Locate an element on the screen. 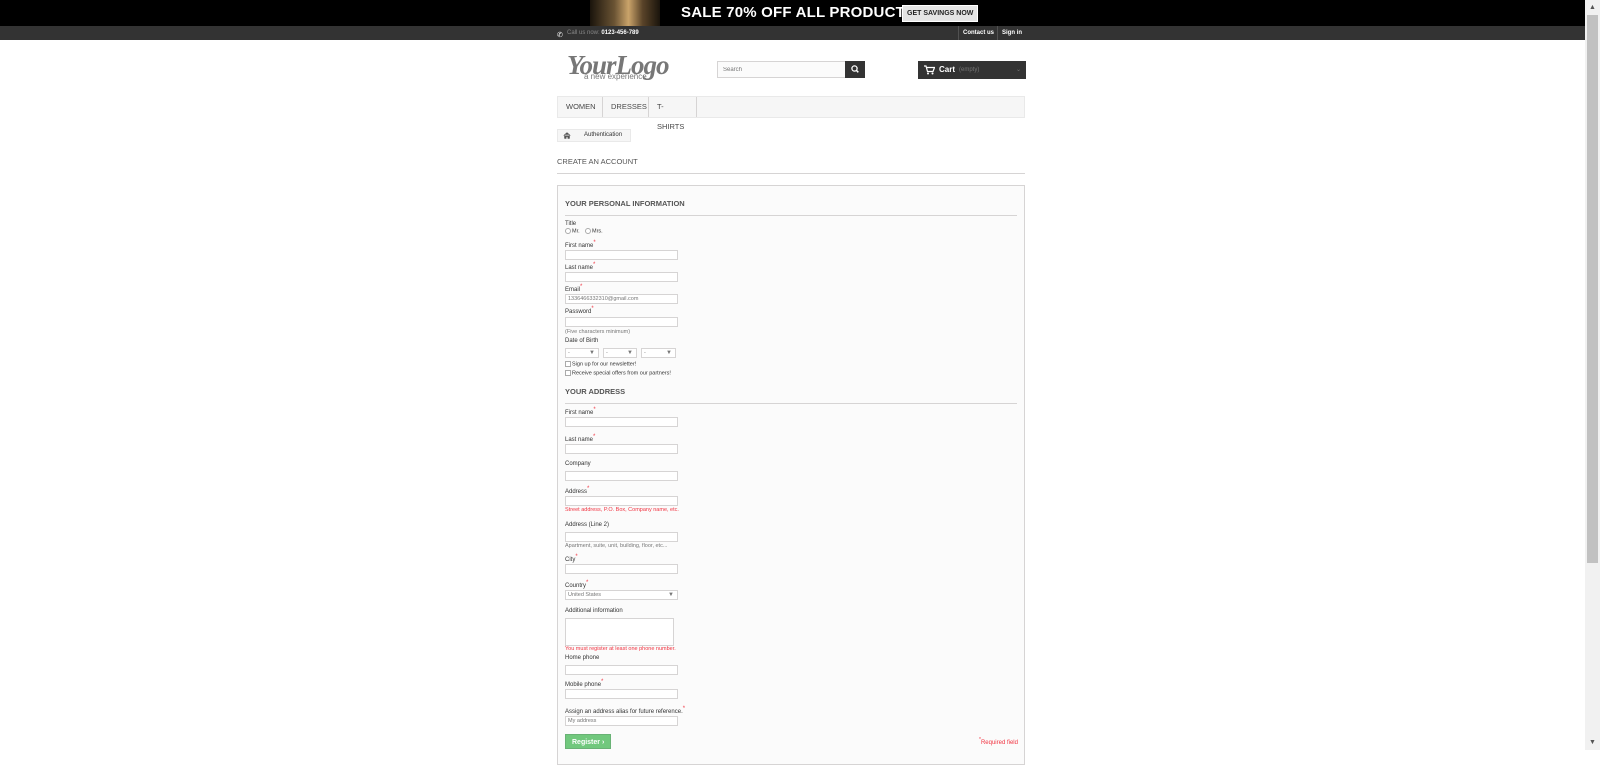 The height and width of the screenshot is (765, 1600). home-icon is located at coordinates (567, 135).